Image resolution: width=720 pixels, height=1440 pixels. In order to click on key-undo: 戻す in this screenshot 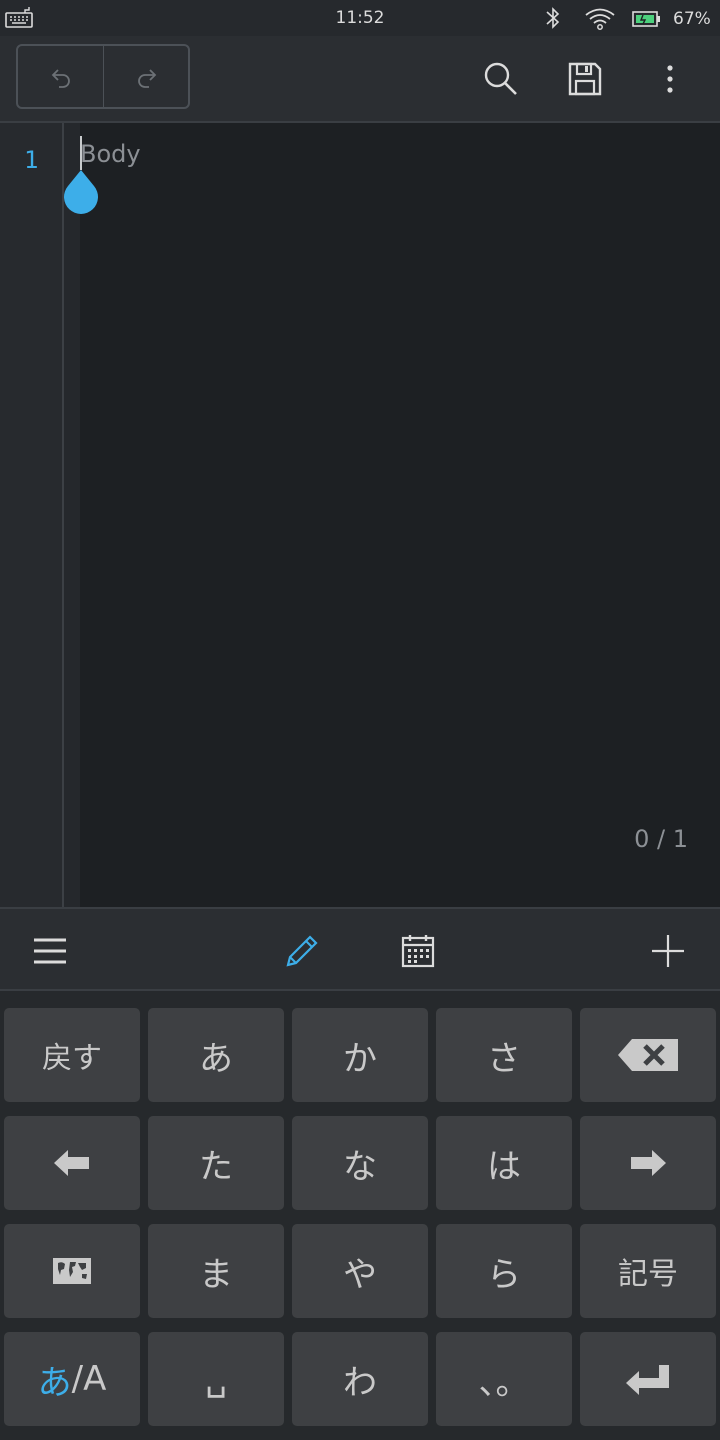, I will do `click(72, 1055)`.